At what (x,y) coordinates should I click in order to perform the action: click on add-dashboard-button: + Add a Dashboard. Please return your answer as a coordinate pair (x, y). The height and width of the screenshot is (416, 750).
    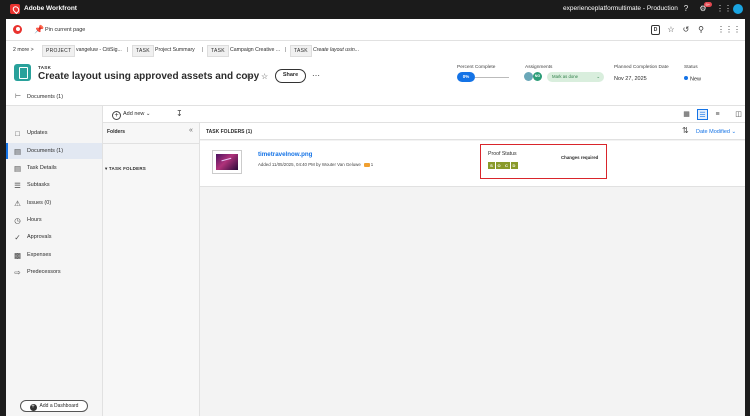
    Looking at the image, I should click on (54, 406).